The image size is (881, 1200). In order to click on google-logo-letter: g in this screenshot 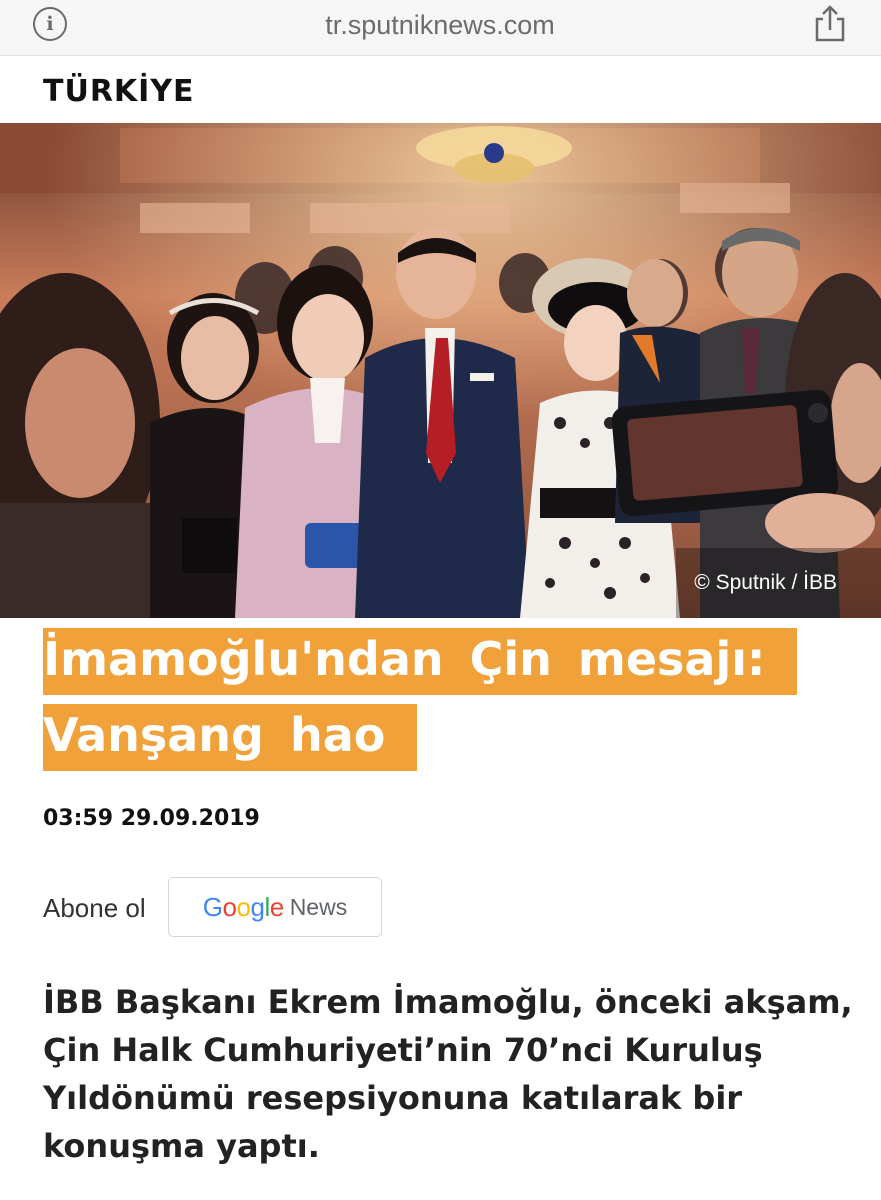, I will do `click(257, 906)`.